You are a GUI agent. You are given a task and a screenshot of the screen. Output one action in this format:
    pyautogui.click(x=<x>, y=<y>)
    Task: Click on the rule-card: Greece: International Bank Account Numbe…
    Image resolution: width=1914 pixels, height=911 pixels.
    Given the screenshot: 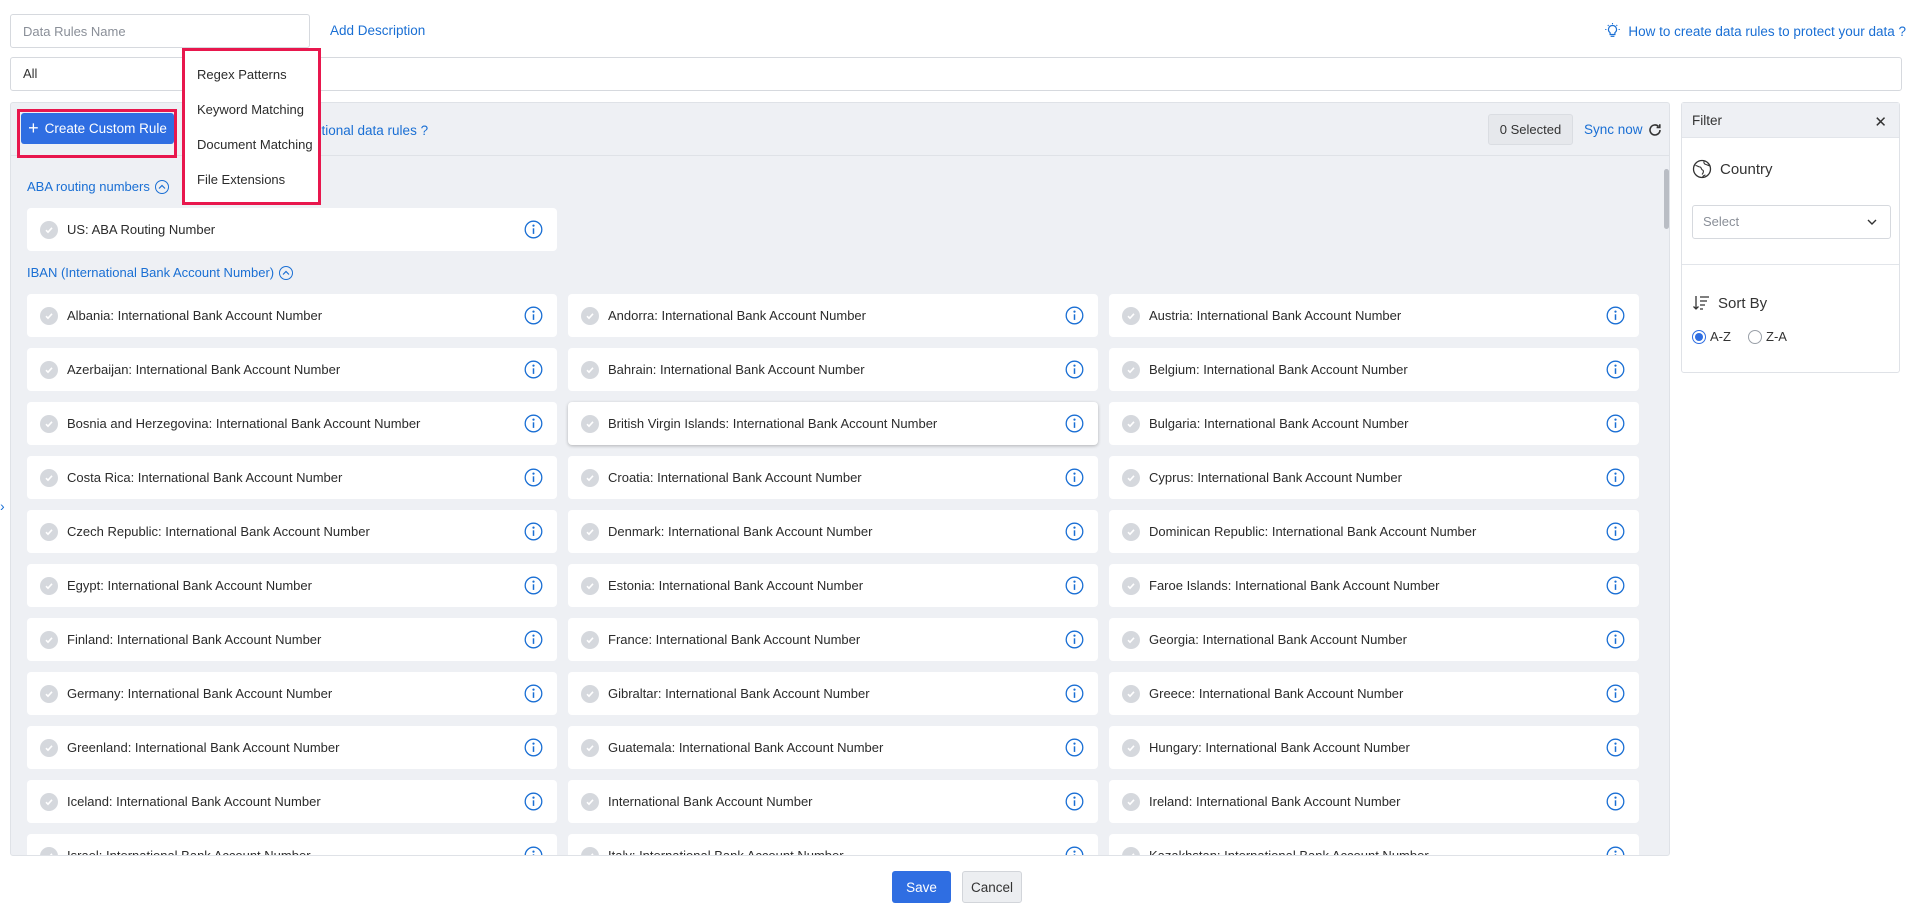 What is the action you would take?
    pyautogui.click(x=1374, y=693)
    